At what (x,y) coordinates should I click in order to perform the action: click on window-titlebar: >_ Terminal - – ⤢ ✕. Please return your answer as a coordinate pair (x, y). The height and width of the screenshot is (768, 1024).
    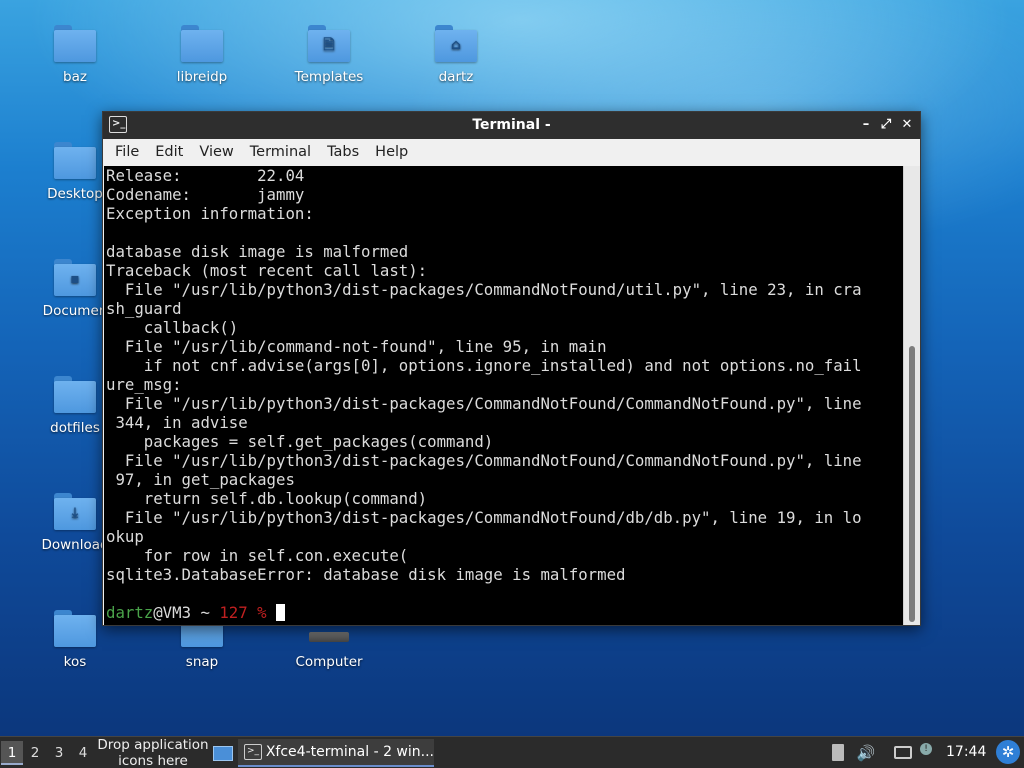
    Looking at the image, I should click on (511, 125).